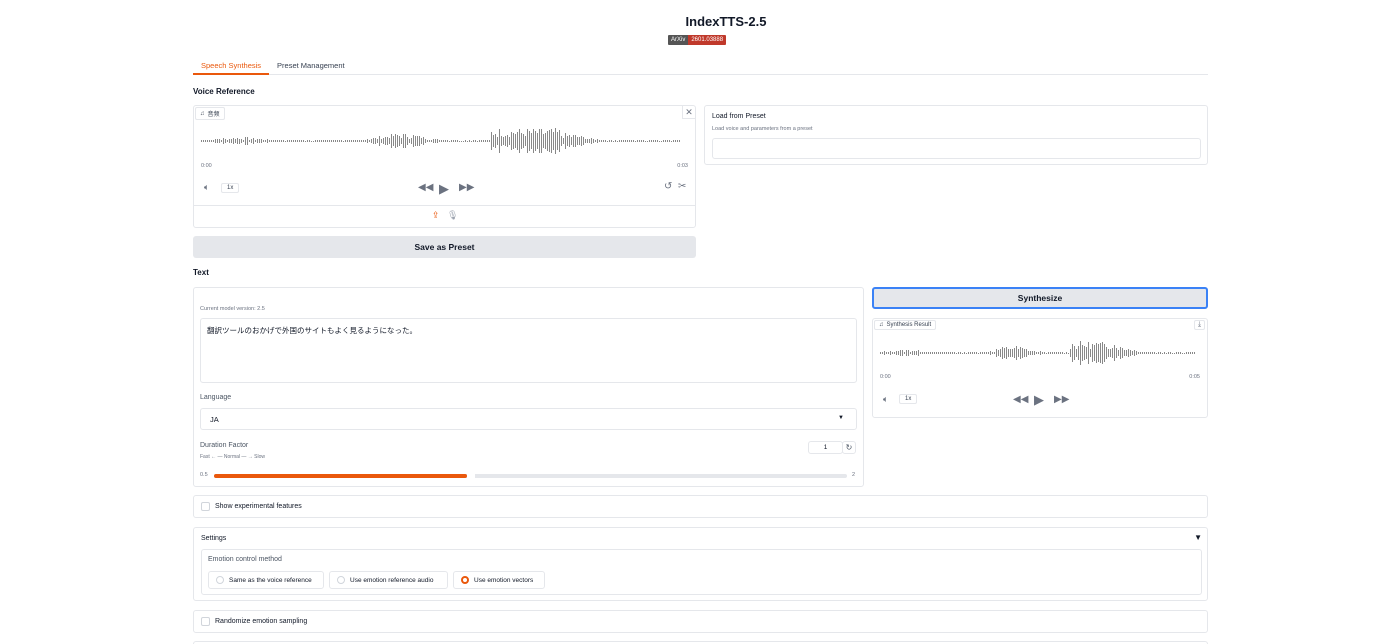 The image size is (1400, 644). What do you see at coordinates (471, 476) in the screenshot?
I see `slider-thumb` at bounding box center [471, 476].